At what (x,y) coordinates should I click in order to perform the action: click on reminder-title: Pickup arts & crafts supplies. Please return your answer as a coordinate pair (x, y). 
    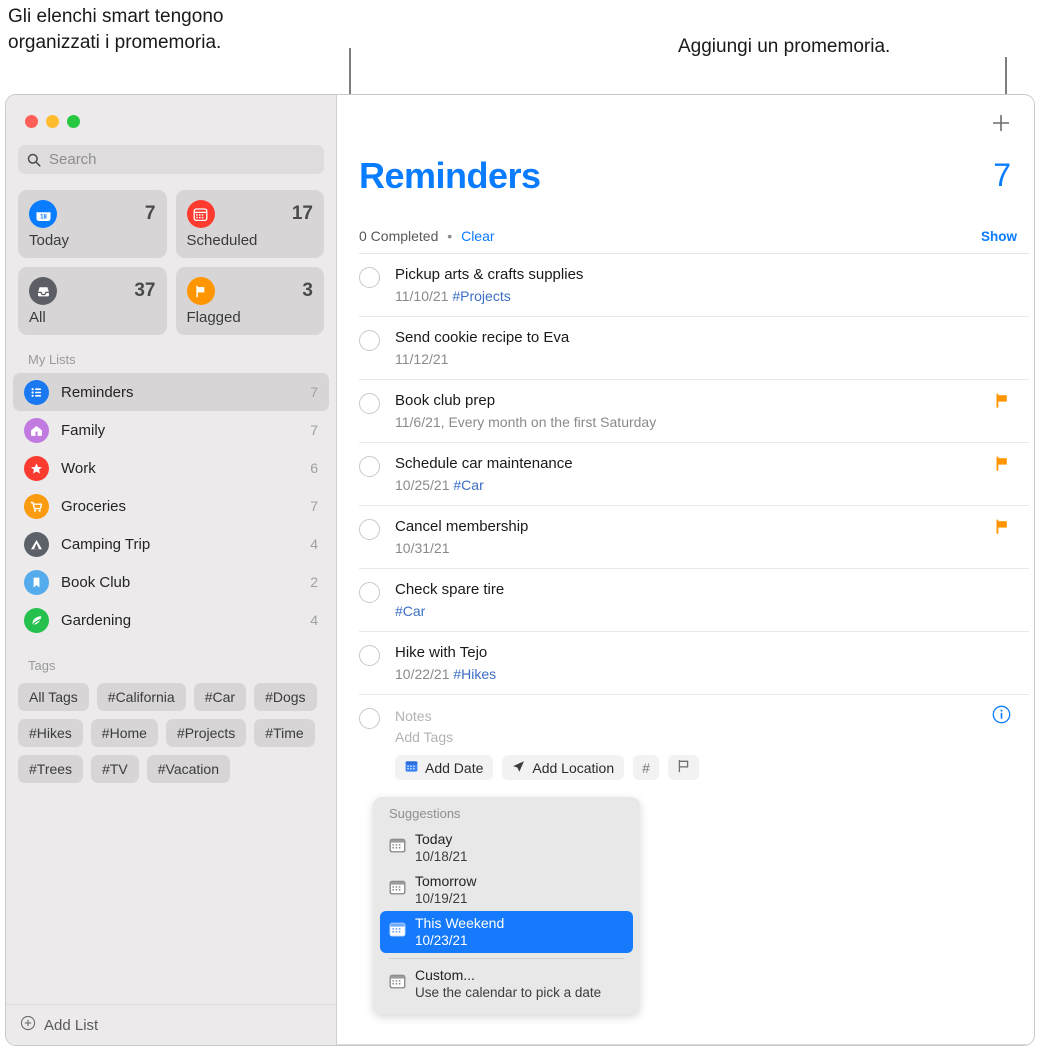
    Looking at the image, I should click on (489, 274).